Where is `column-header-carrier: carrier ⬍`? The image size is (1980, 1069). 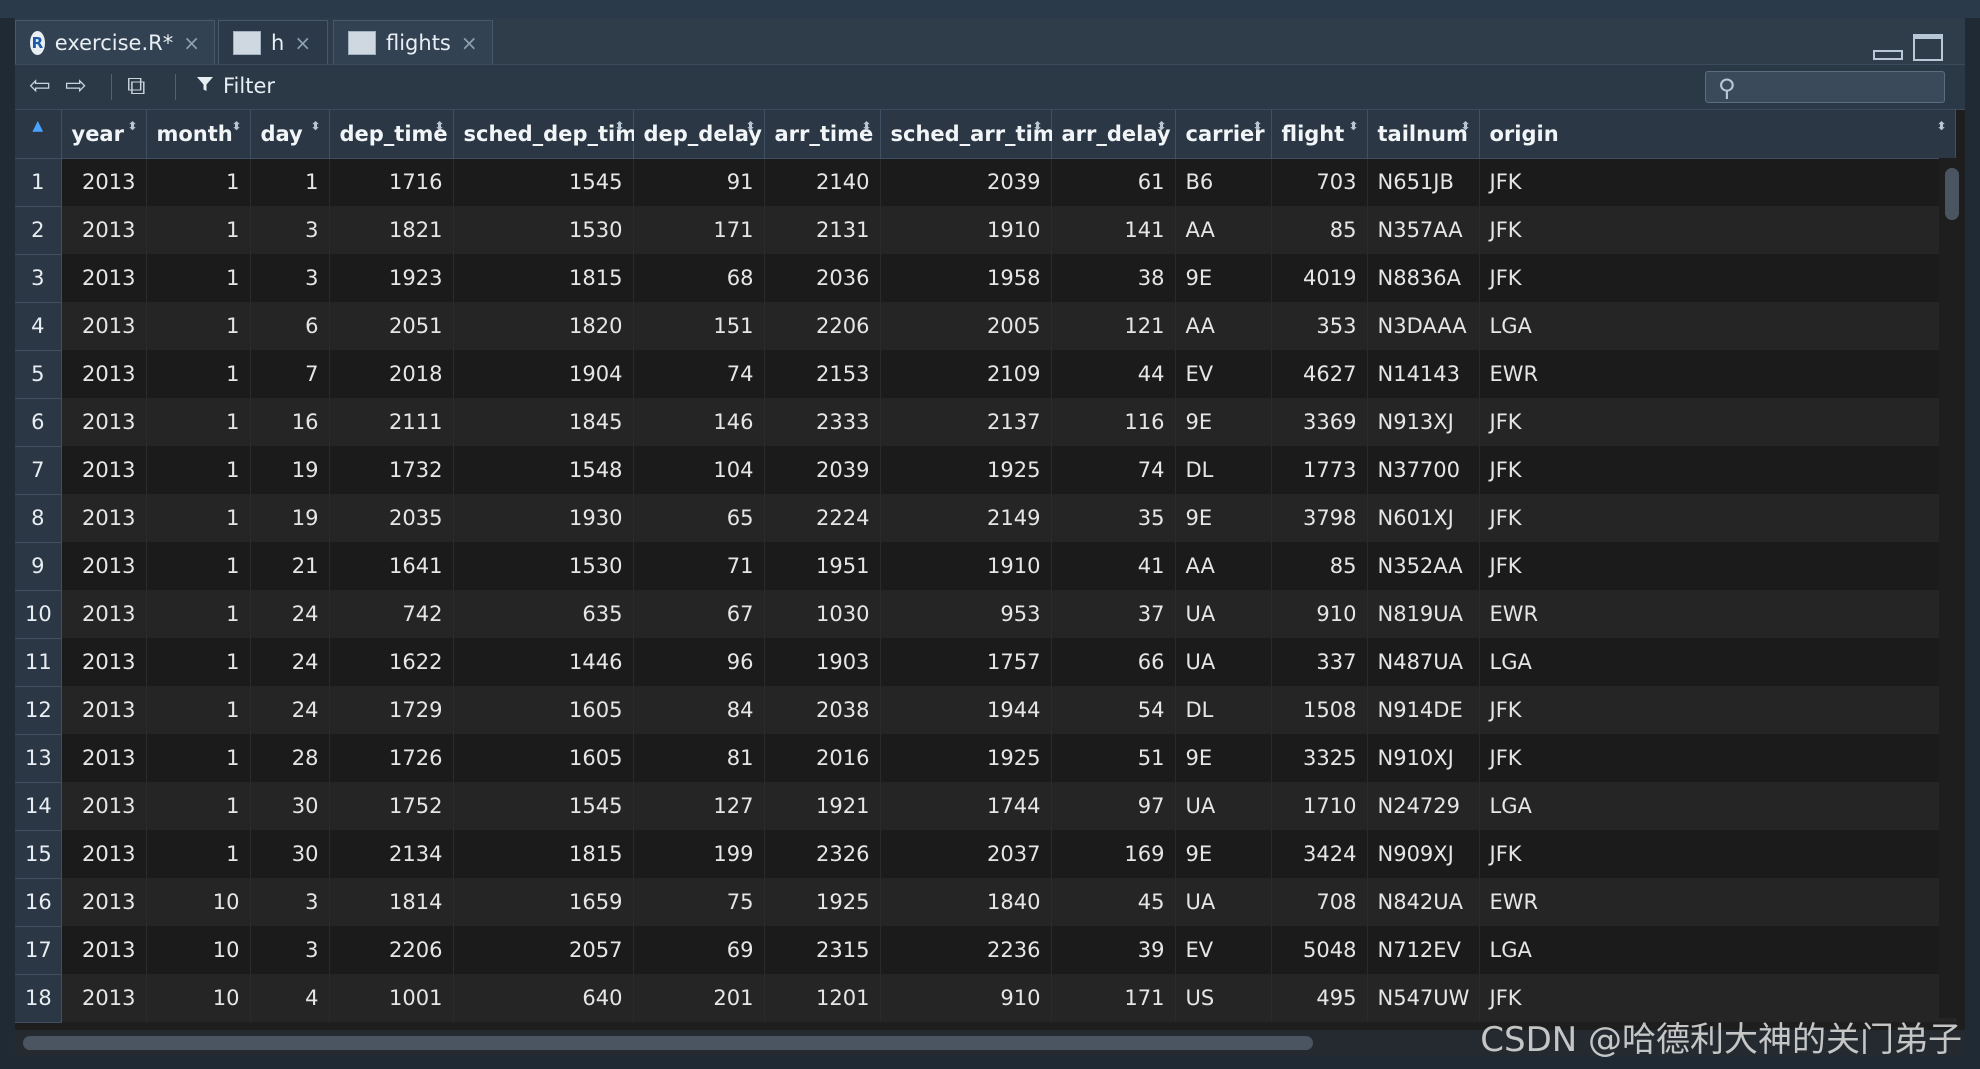 column-header-carrier: carrier ⬍ is located at coordinates (1223, 134).